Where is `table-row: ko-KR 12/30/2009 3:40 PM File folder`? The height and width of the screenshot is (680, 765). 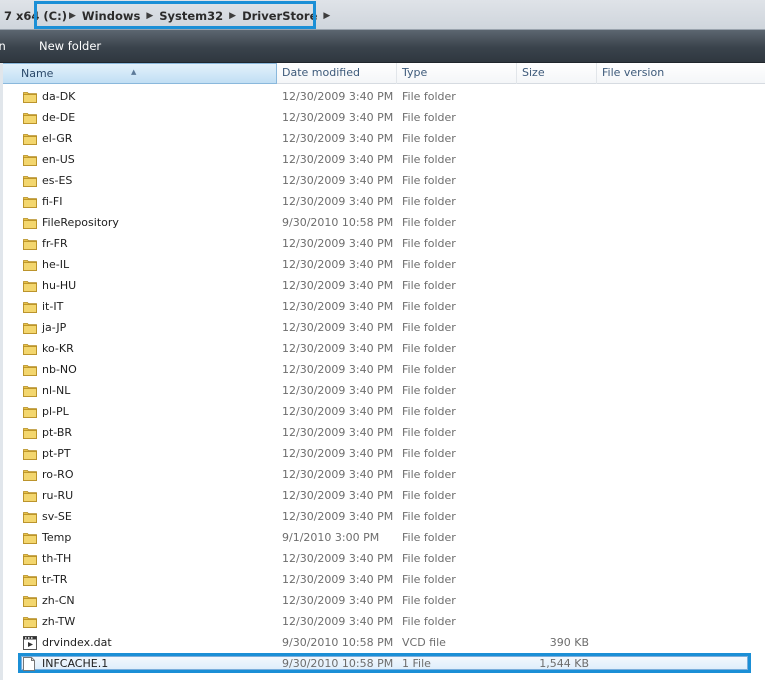 table-row: ko-KR 12/30/2009 3:40 PM File folder is located at coordinates (382, 348).